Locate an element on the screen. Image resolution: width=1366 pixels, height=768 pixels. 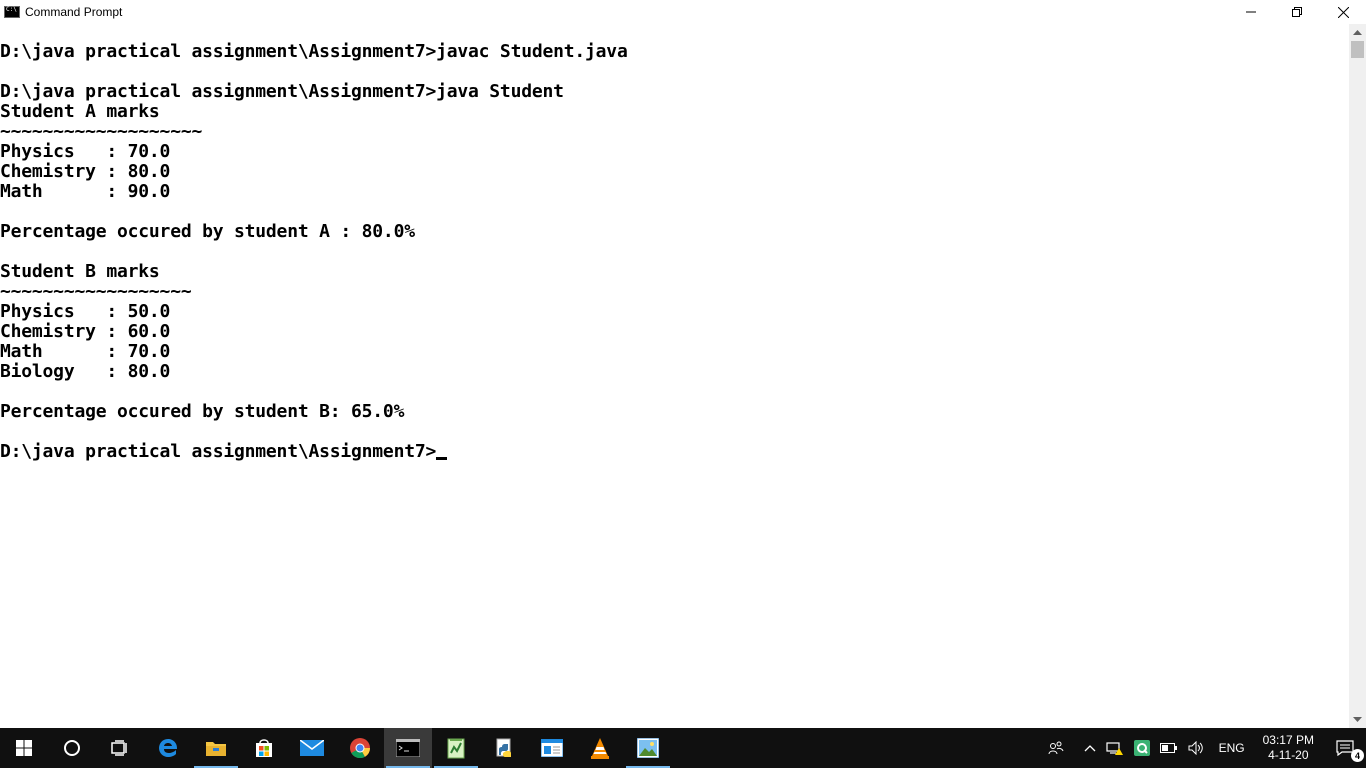
battery-button is located at coordinates (1169, 748).